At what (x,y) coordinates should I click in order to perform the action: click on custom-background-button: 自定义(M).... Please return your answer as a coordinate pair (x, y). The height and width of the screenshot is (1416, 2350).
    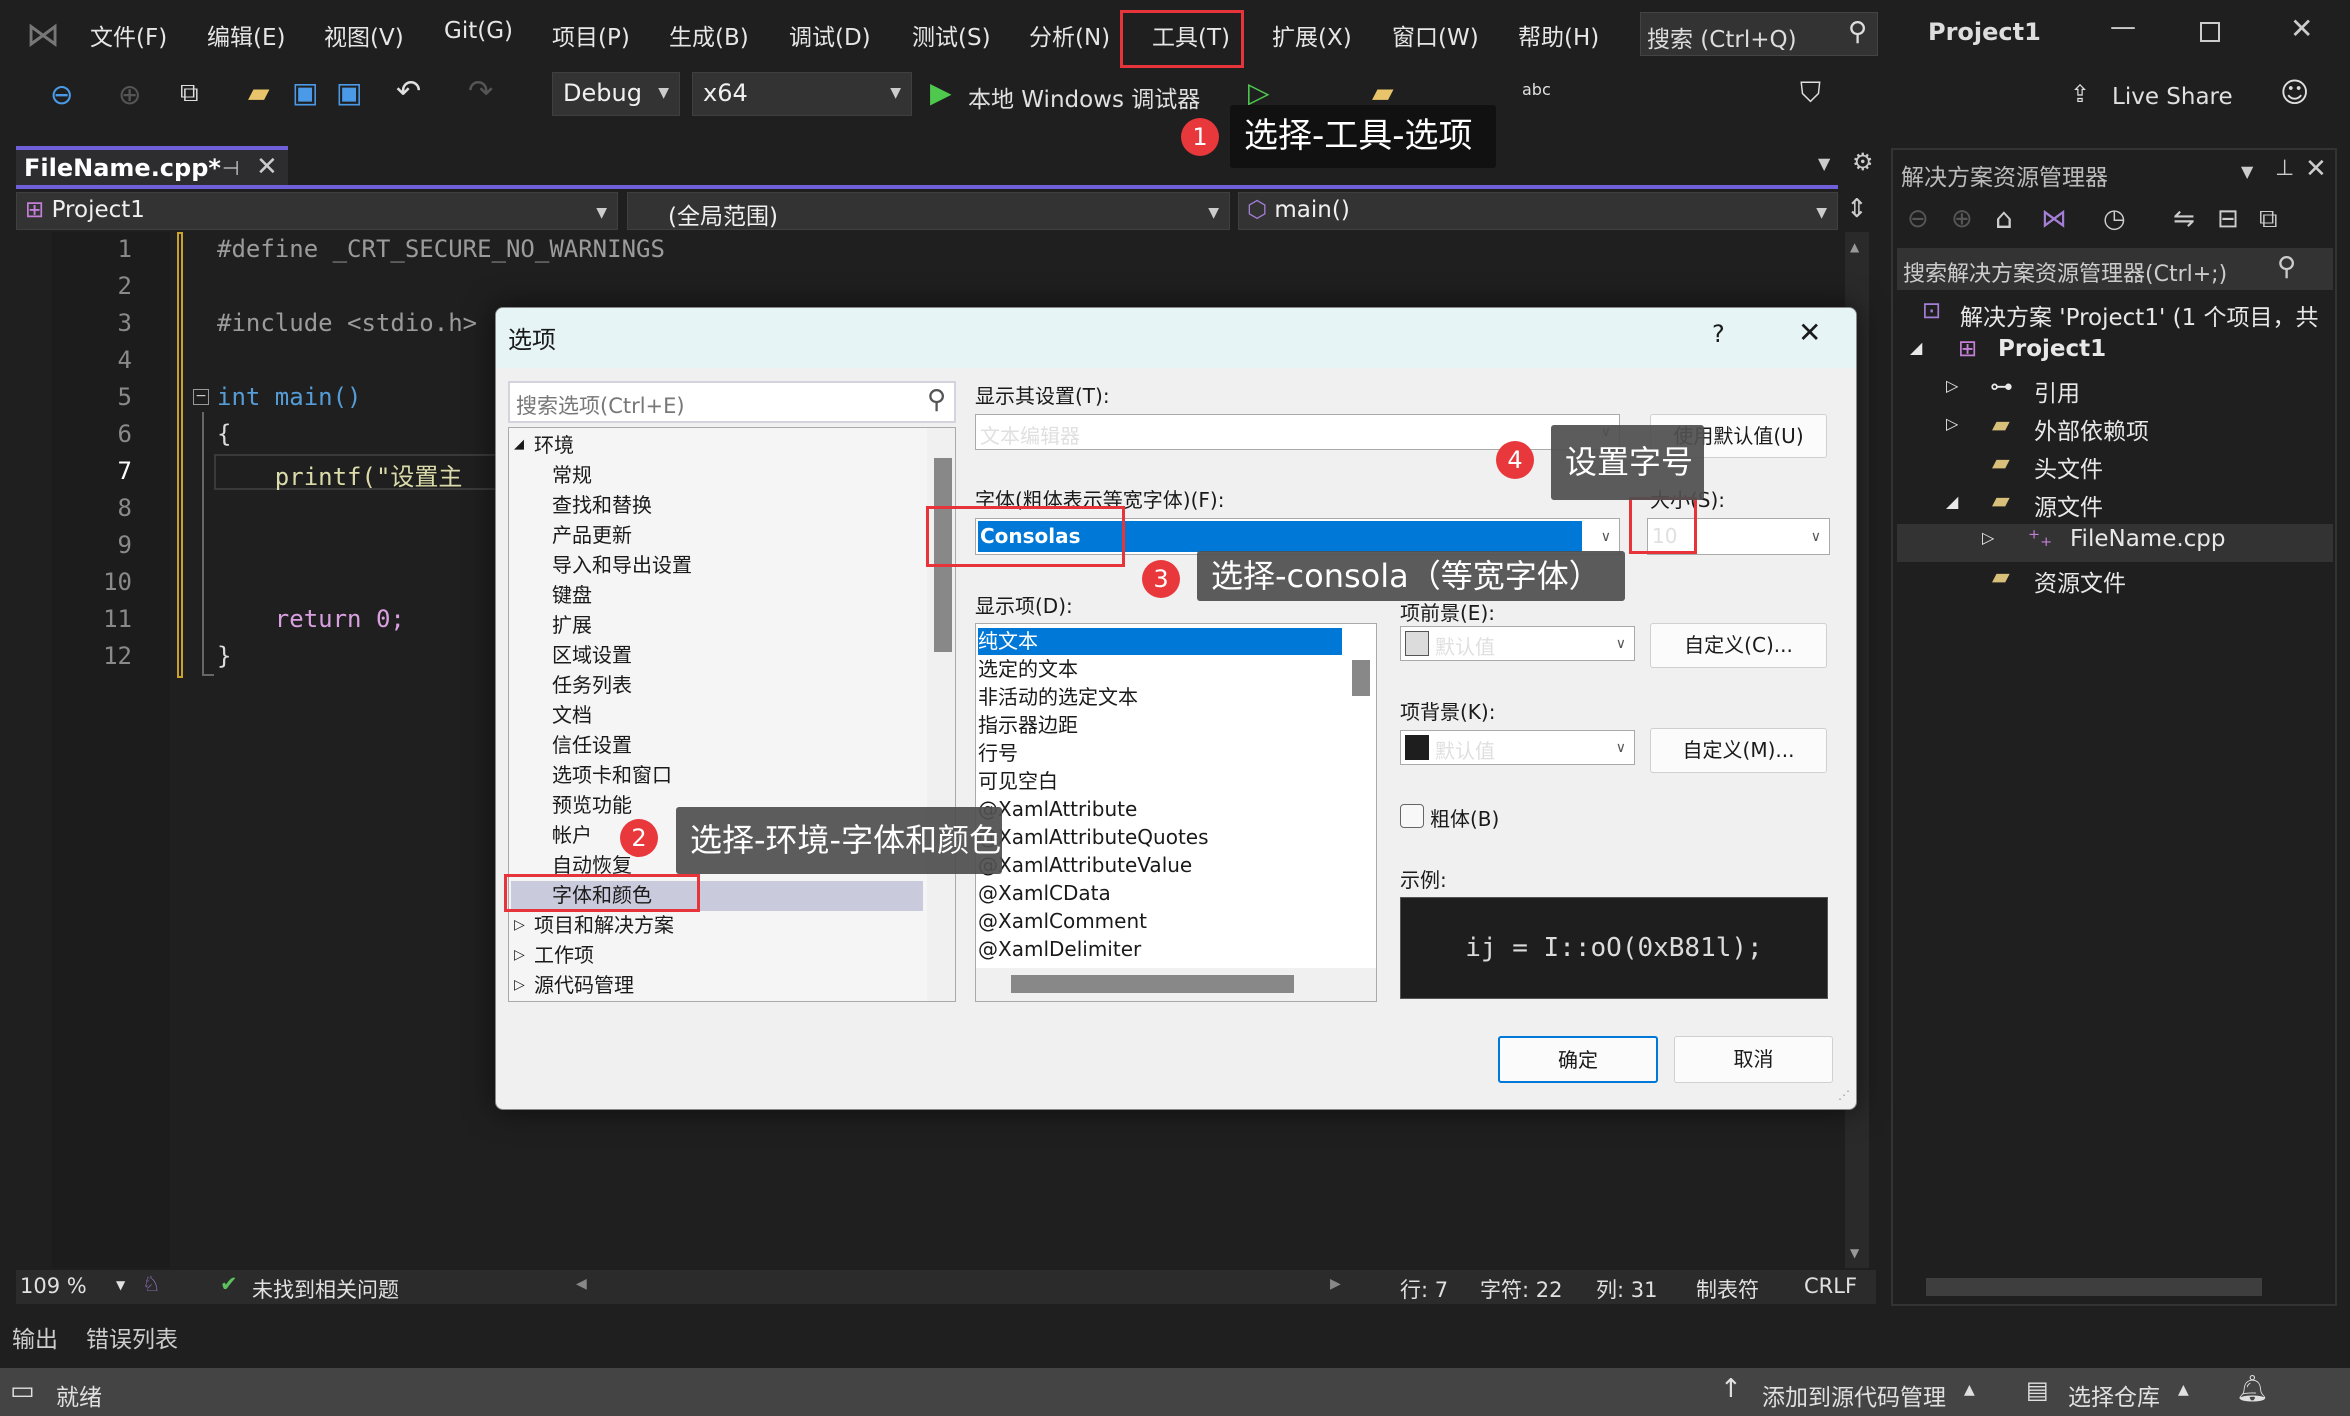
    Looking at the image, I should click on (1738, 750).